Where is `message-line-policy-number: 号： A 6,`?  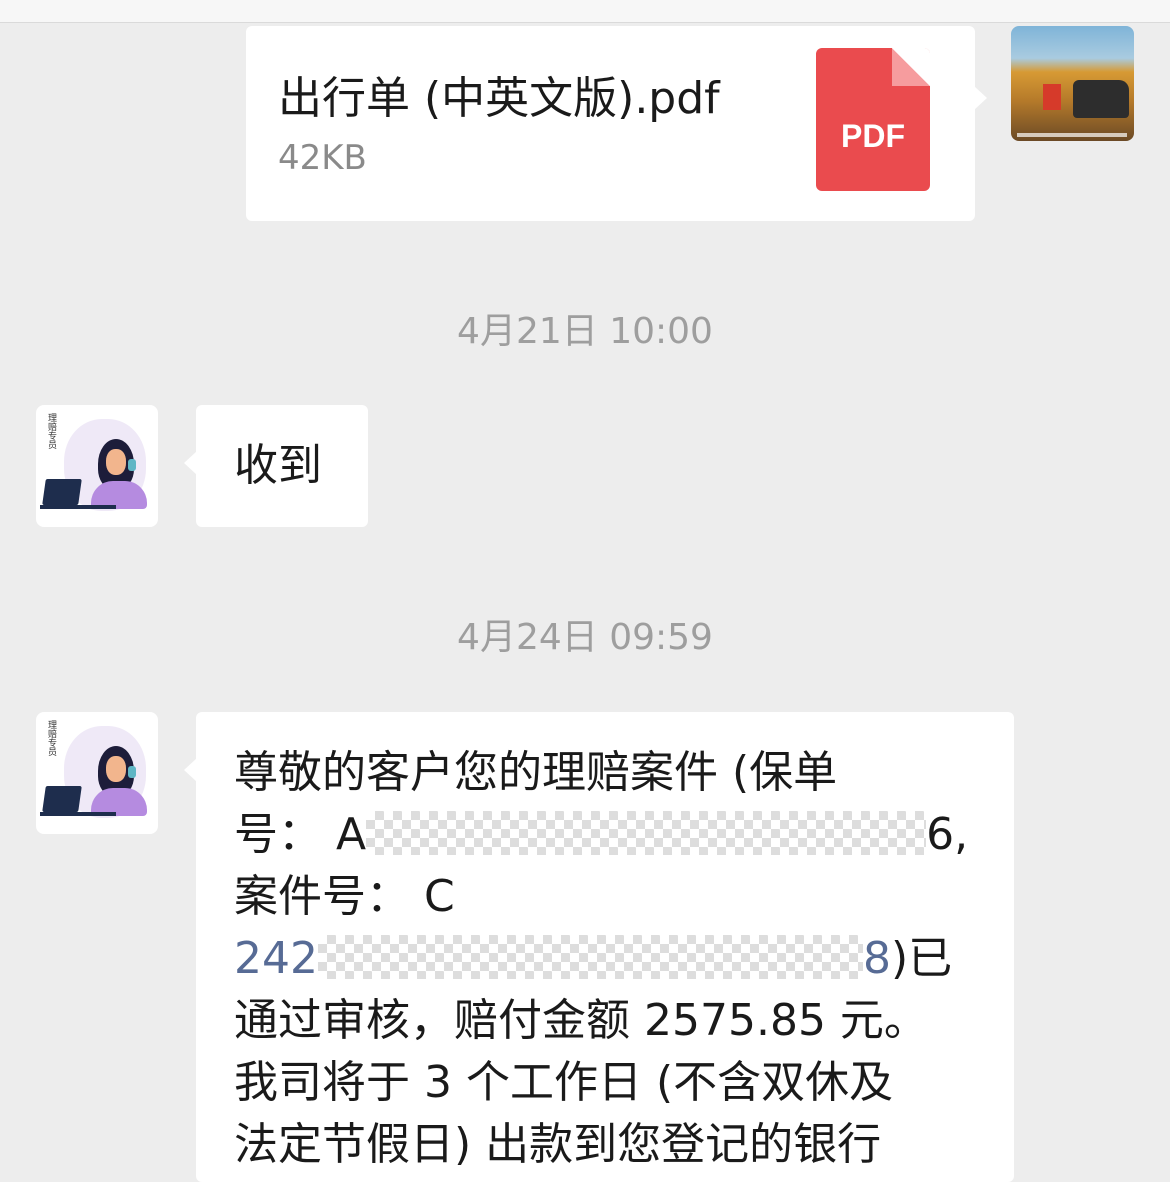 message-line-policy-number: 号： A 6, is located at coordinates (601, 835).